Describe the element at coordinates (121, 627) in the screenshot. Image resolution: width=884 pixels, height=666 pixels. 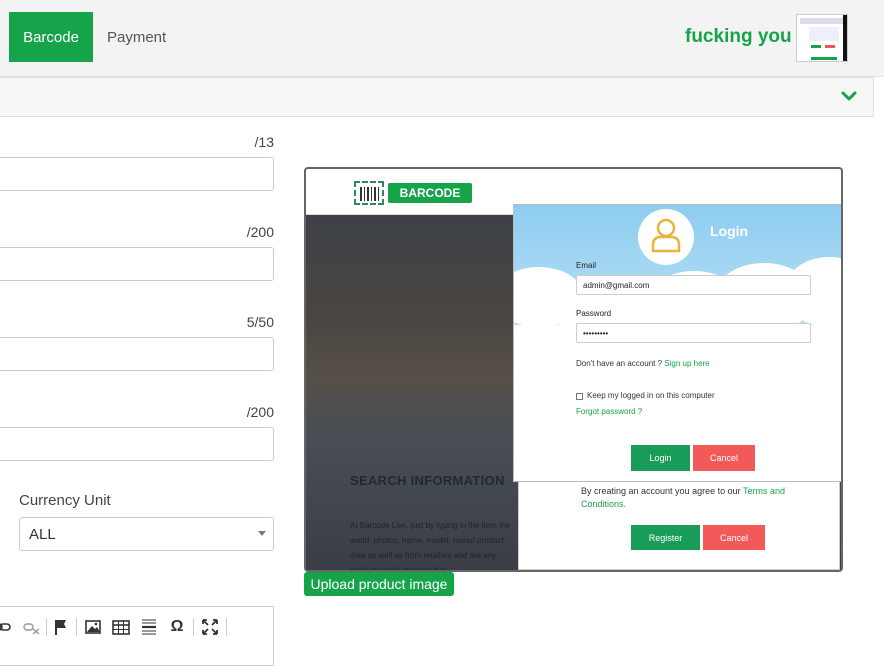
I see `table-icon` at that location.